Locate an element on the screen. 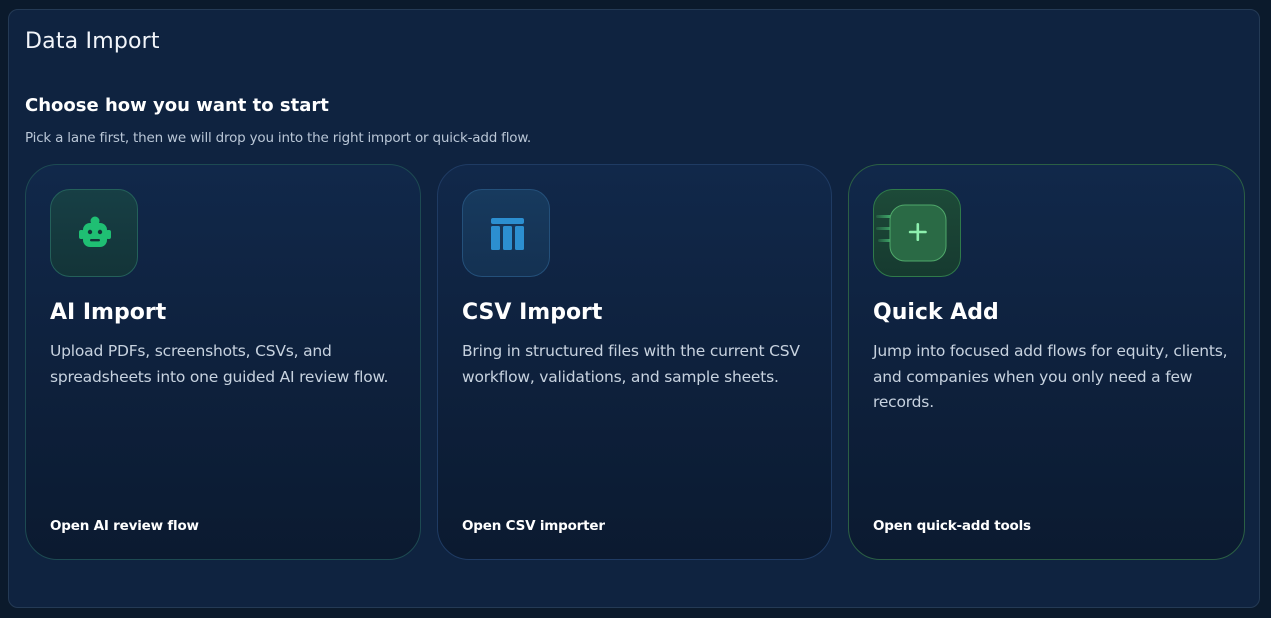 The height and width of the screenshot is (618, 1271). section-title: Choose how you want to start is located at coordinates (177, 105).